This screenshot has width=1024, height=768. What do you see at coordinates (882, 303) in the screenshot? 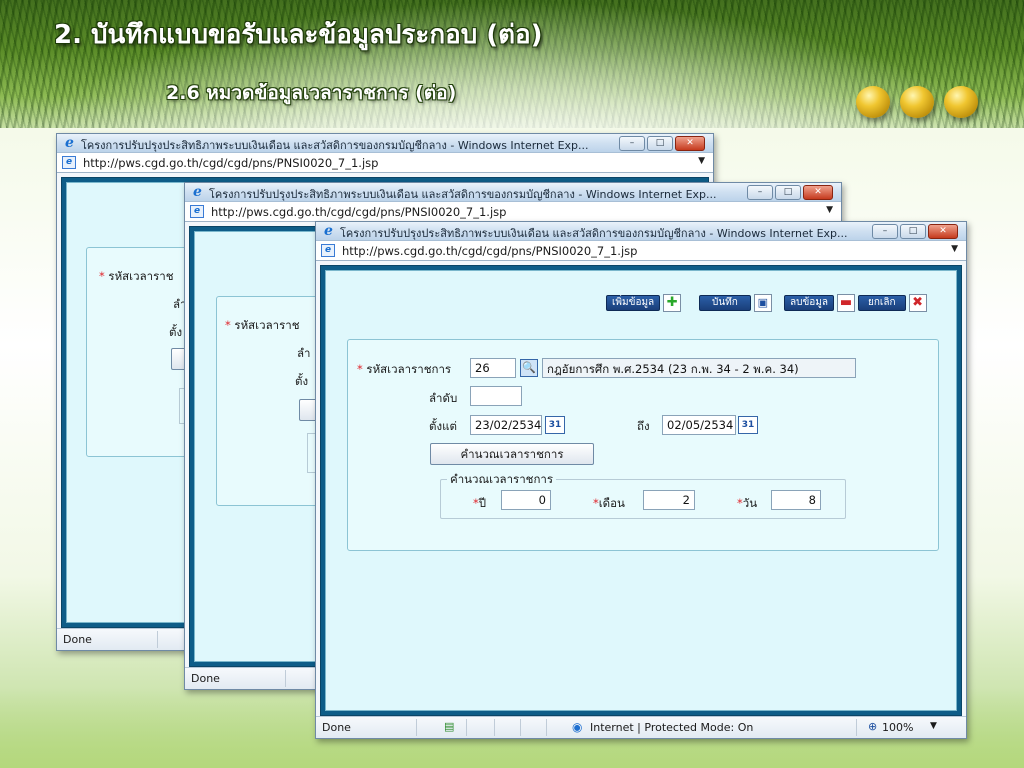
I see `cancel-button-label: ยกเลิก` at bounding box center [882, 303].